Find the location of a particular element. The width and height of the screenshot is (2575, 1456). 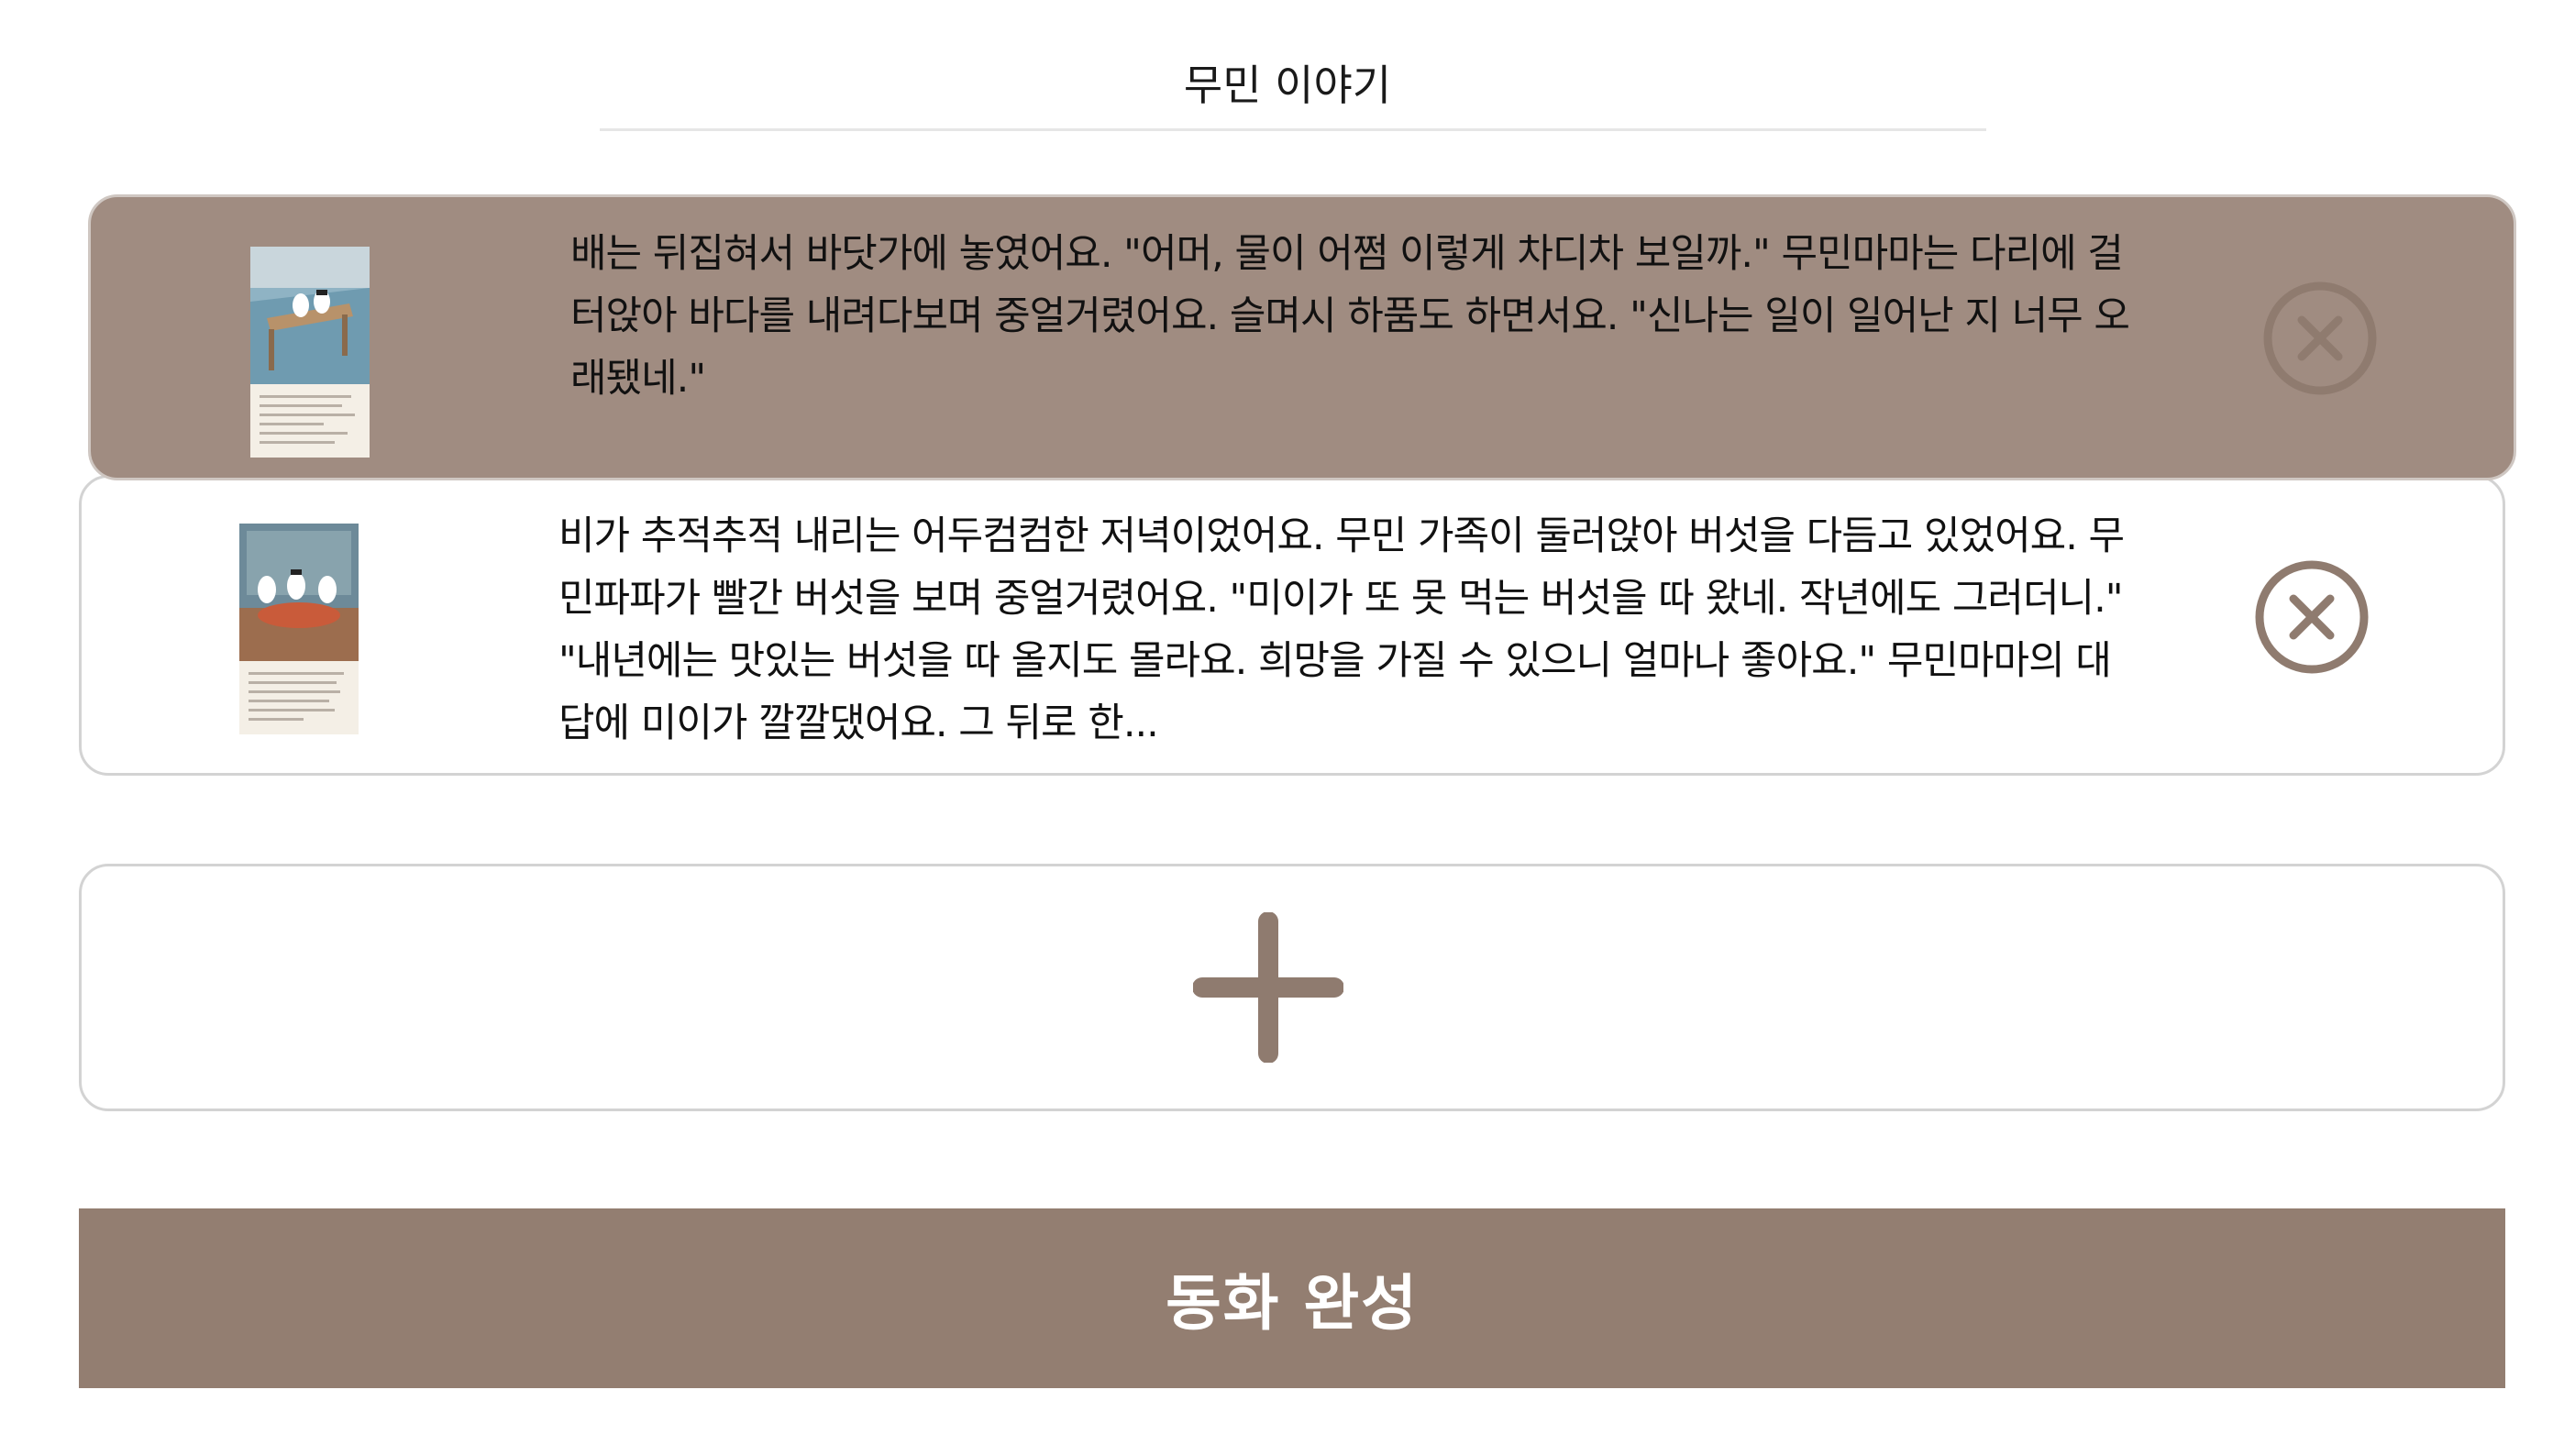

plus-icon is located at coordinates (1268, 987).